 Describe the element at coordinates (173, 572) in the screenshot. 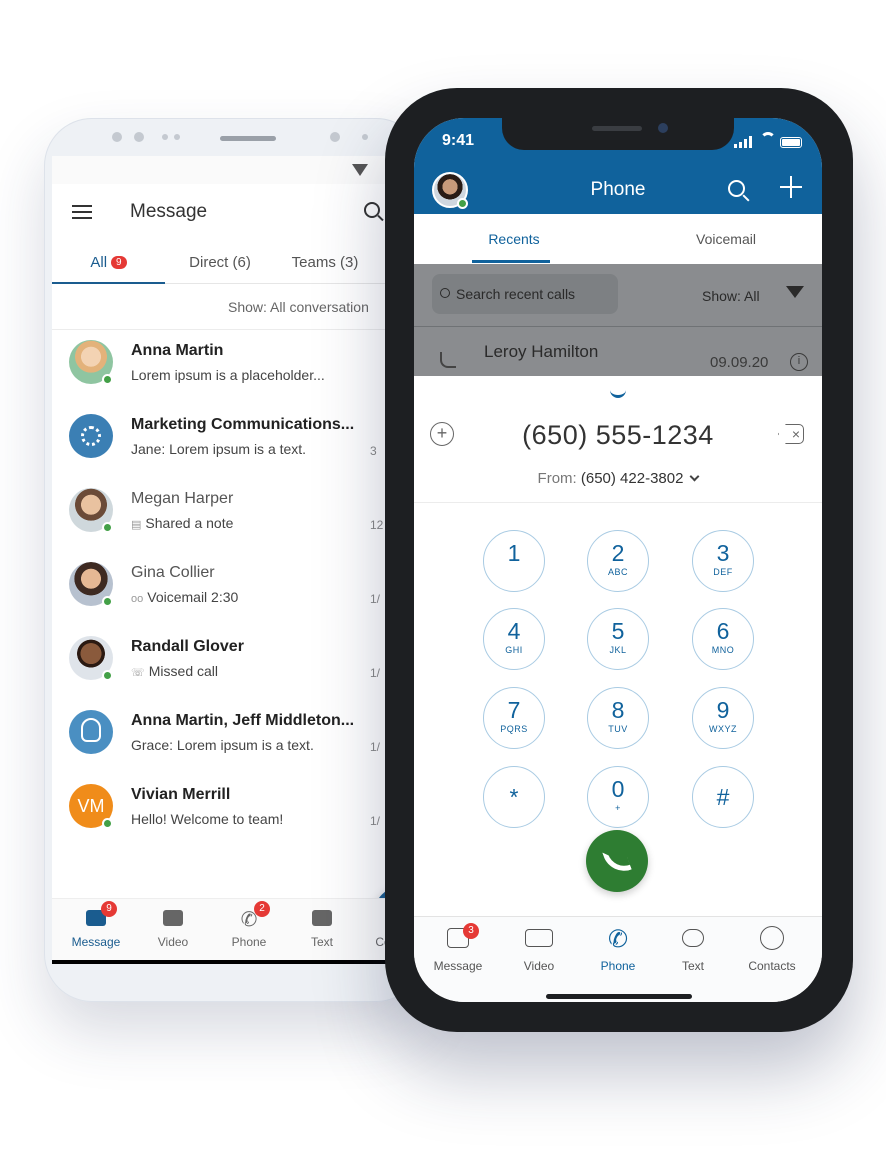

I see `conversation-name: Gina Collier` at that location.